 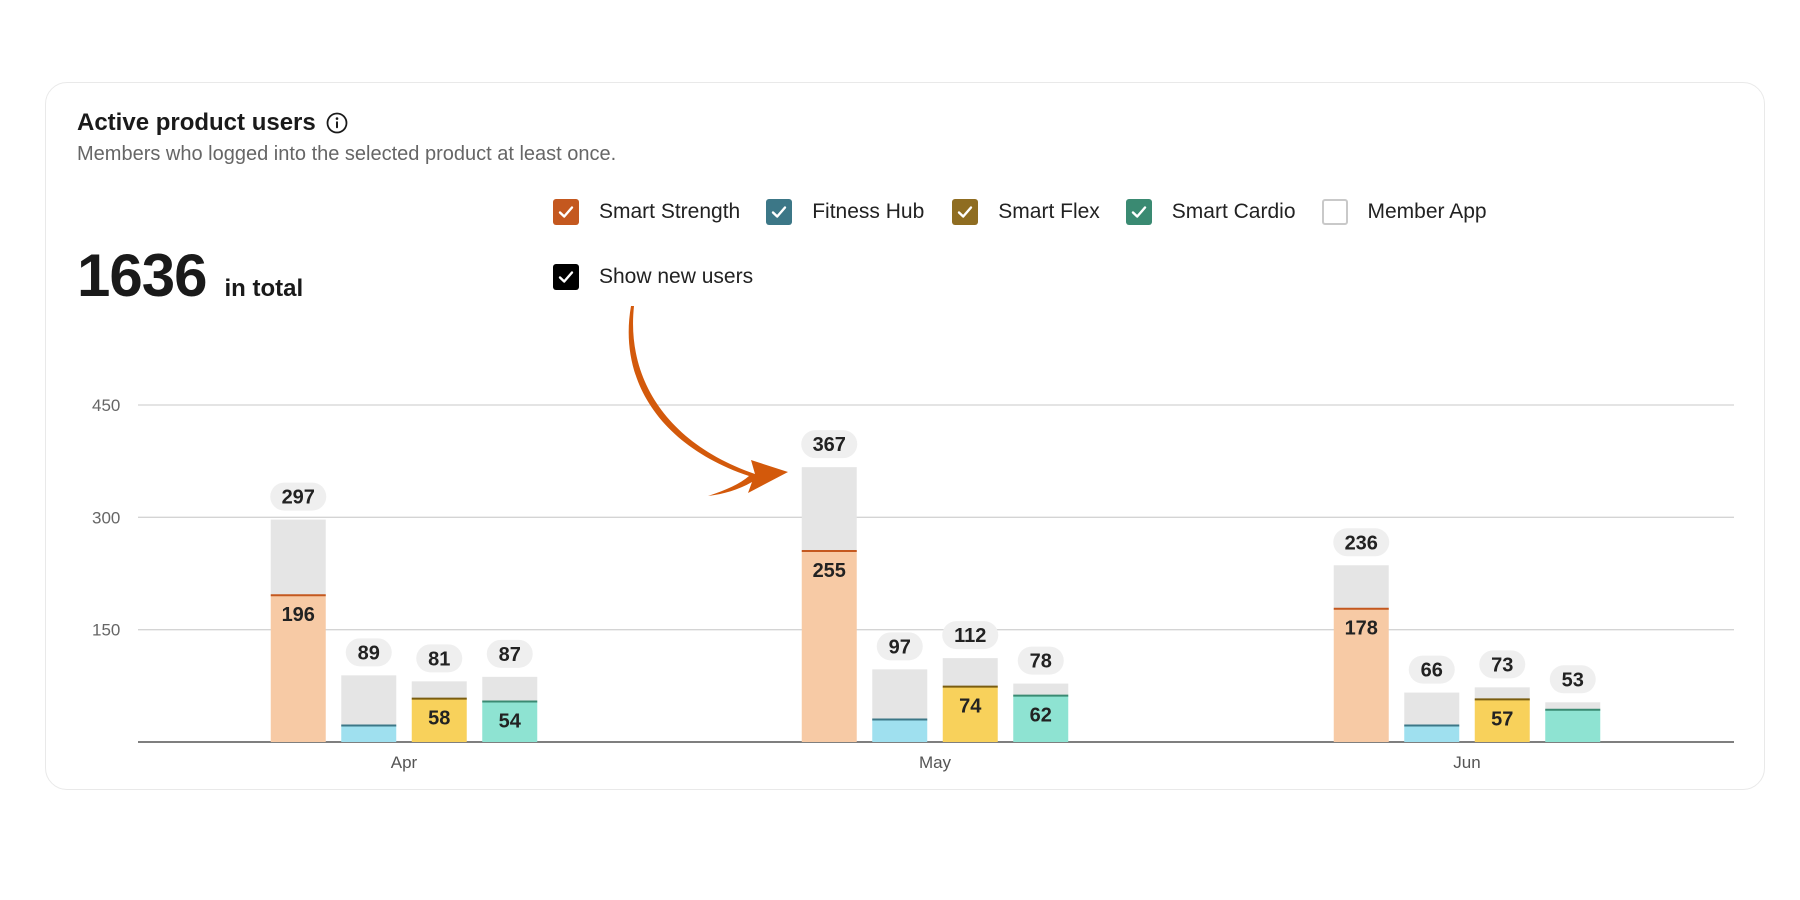 What do you see at coordinates (829, 571) in the screenshot?
I see `base-data-label: 255` at bounding box center [829, 571].